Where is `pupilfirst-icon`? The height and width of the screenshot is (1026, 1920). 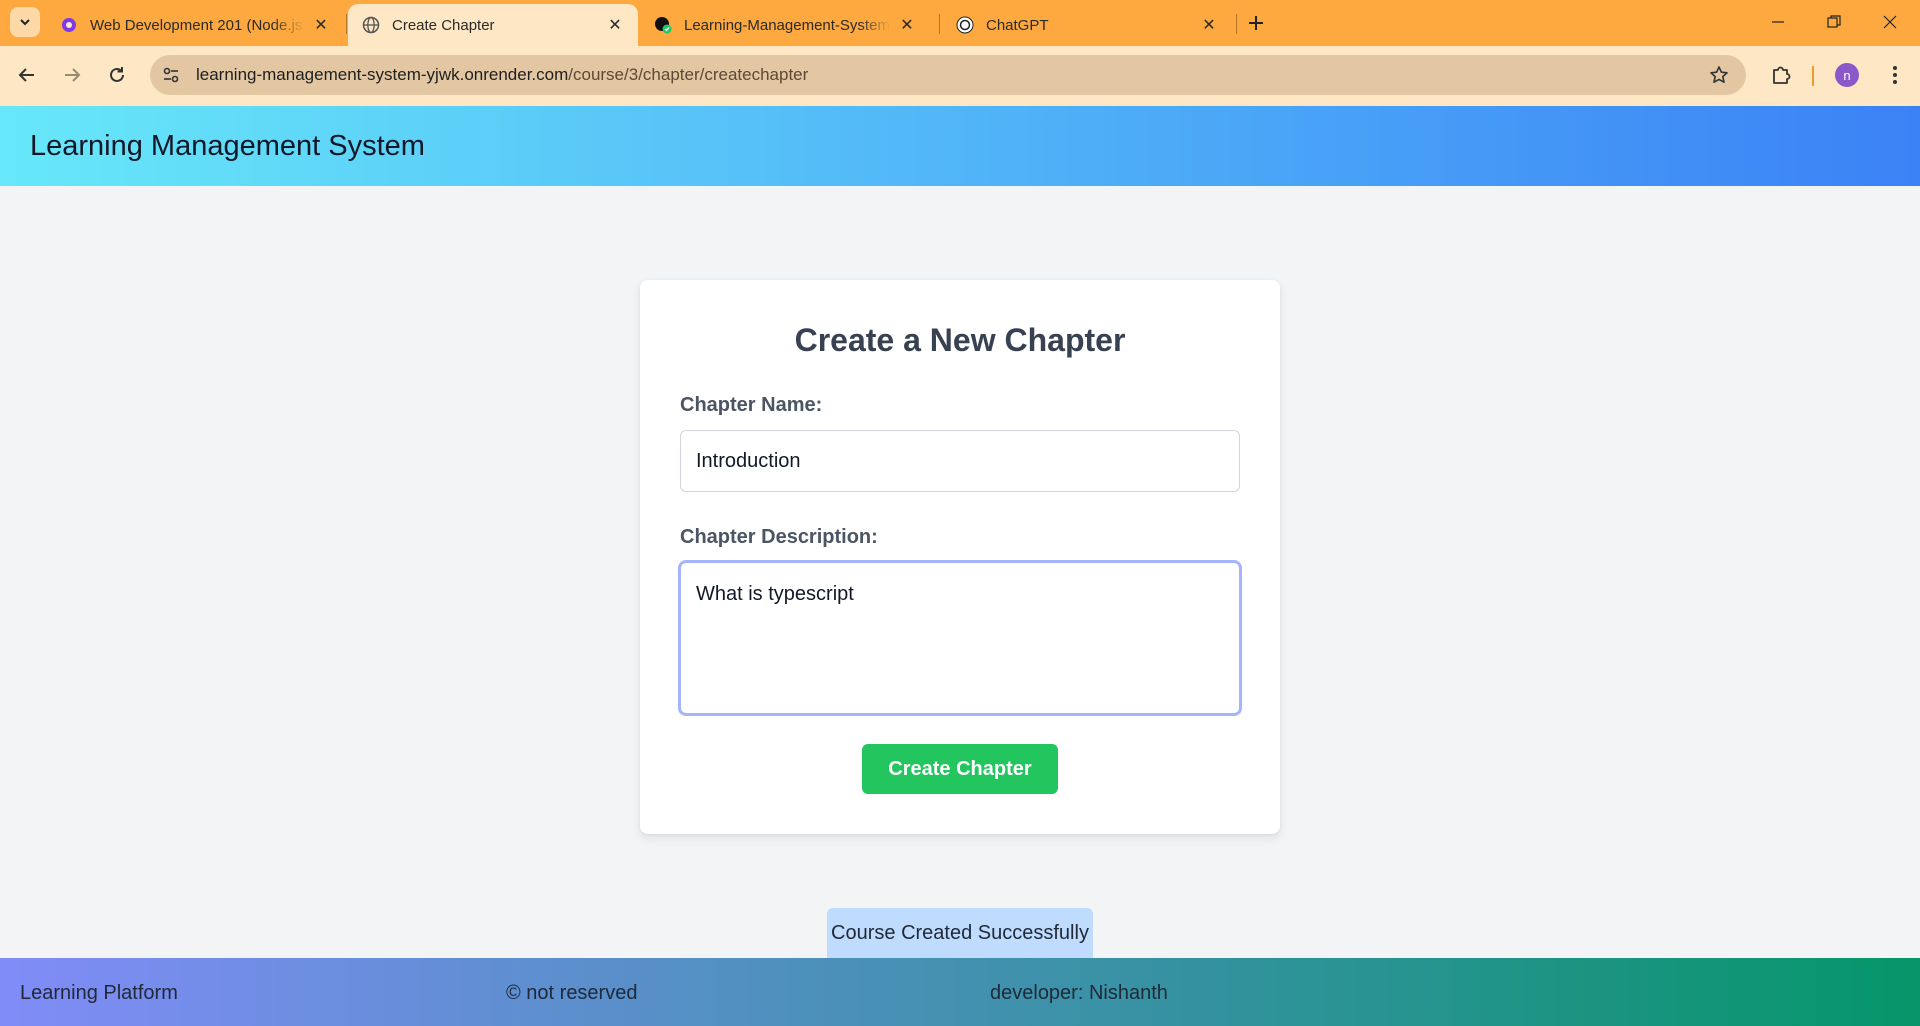
pupilfirst-icon is located at coordinates (69, 25).